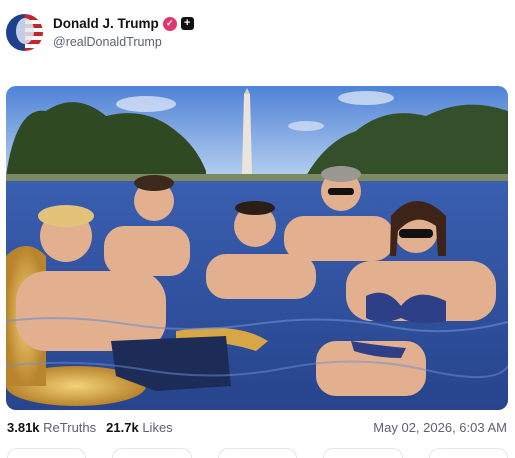  I want to click on post-header: Donald J. Trump ✓ + @realDonaldTrump, so click(100, 32).